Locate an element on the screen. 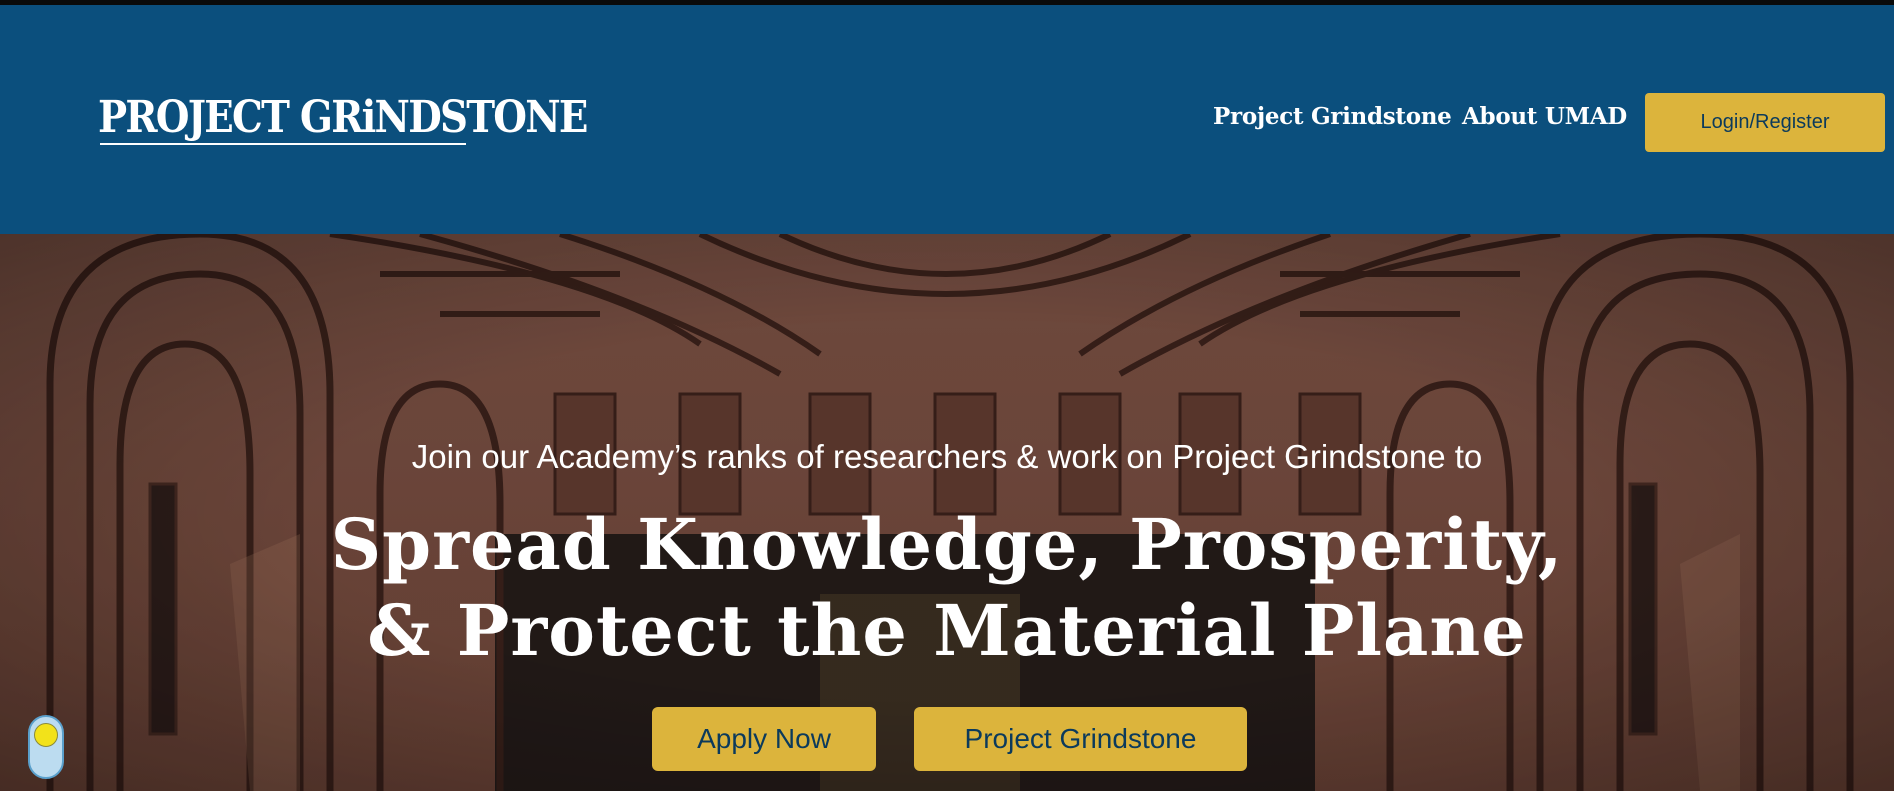  logo-underline is located at coordinates (283, 144).